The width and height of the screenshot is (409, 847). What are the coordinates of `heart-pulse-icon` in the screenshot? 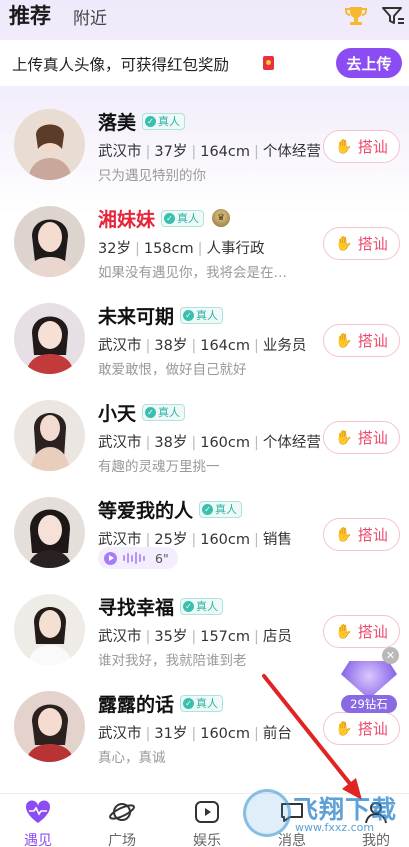 It's located at (38, 811).